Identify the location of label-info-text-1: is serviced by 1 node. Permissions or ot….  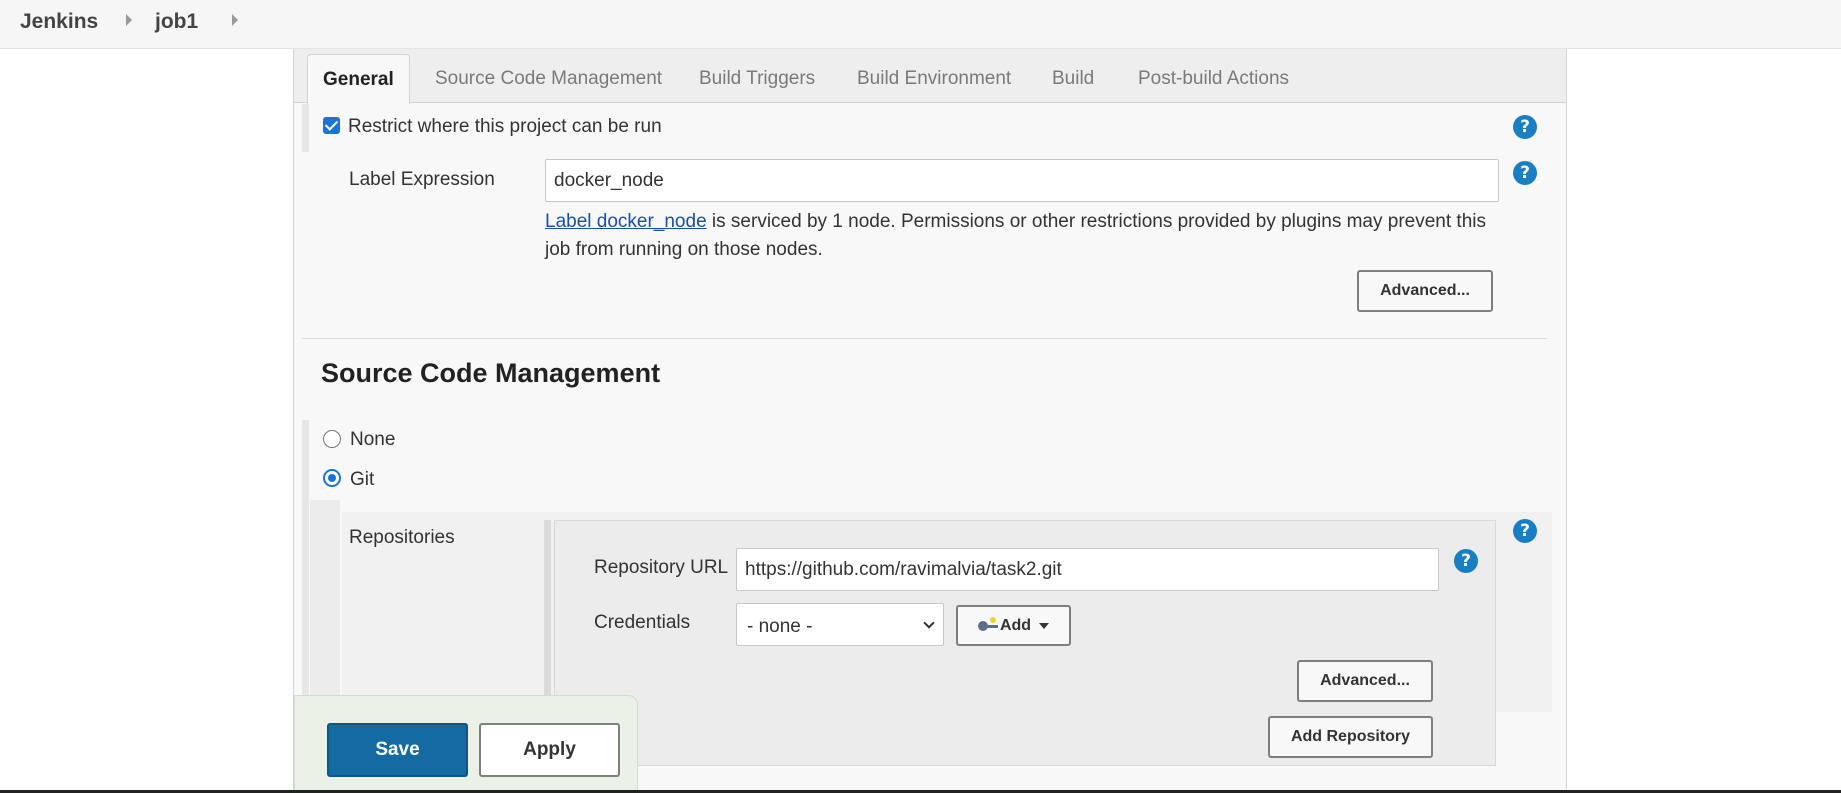
(1096, 221).